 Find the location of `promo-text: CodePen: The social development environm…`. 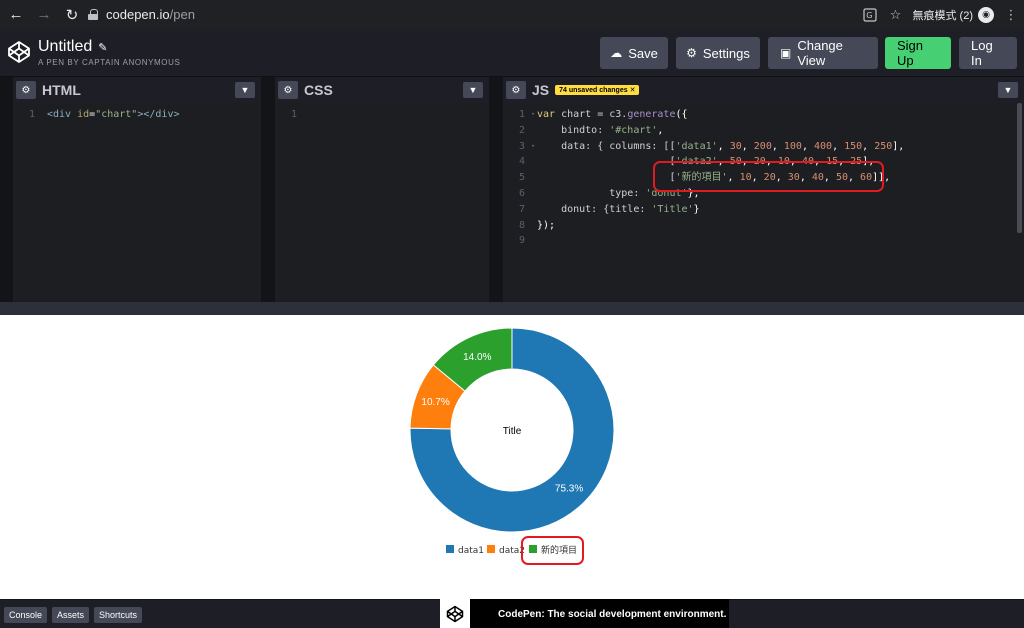

promo-text: CodePen: The social development environm… is located at coordinates (612, 614).